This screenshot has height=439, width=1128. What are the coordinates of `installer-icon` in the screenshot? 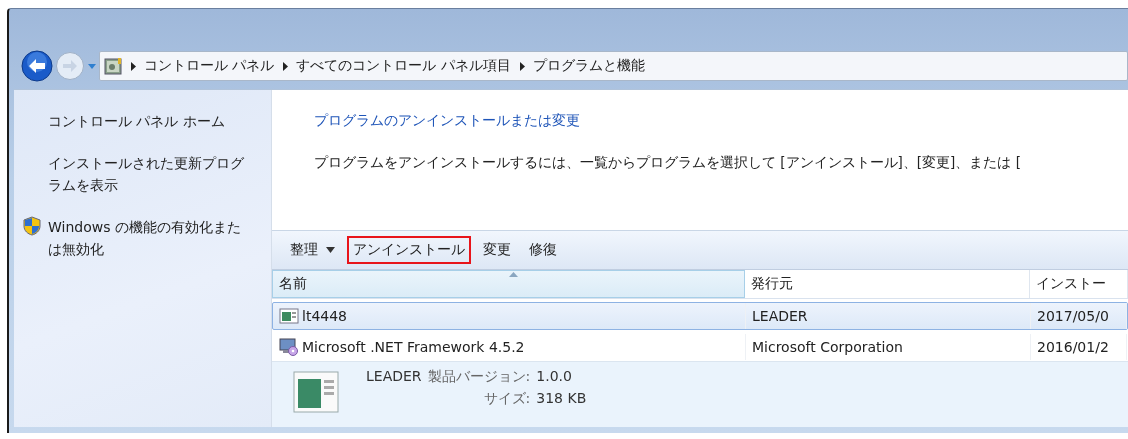 It's located at (289, 347).